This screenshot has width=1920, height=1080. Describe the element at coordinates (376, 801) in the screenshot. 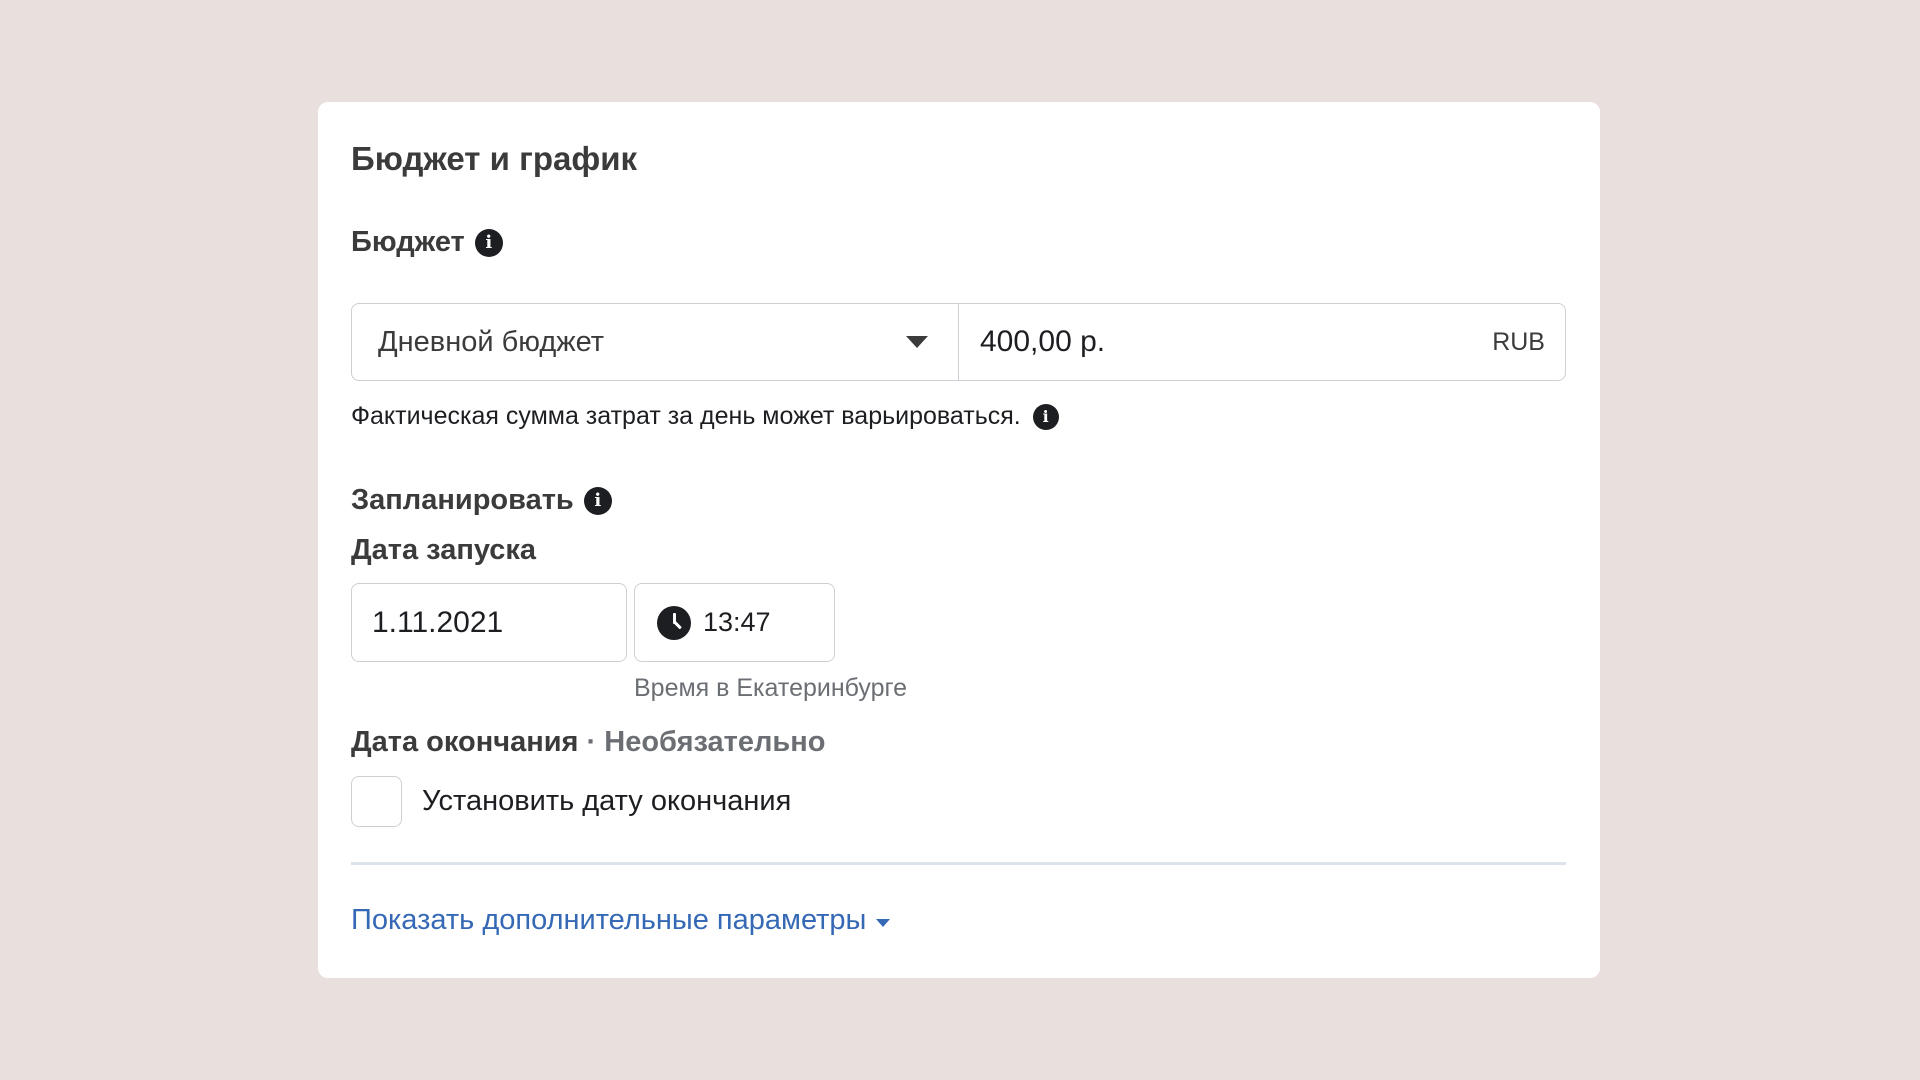

I see `end-date-checkbox` at that location.